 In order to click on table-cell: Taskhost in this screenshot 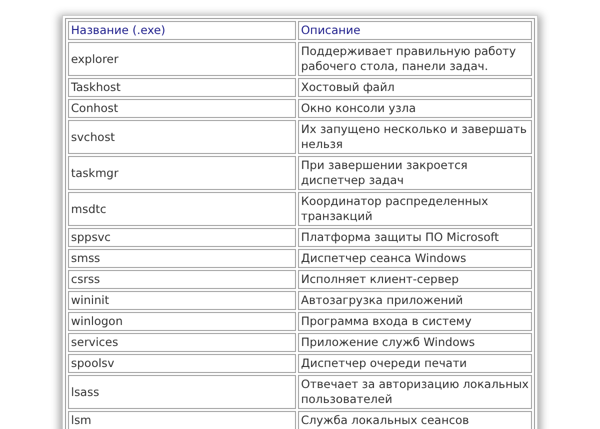, I will do `click(182, 87)`.